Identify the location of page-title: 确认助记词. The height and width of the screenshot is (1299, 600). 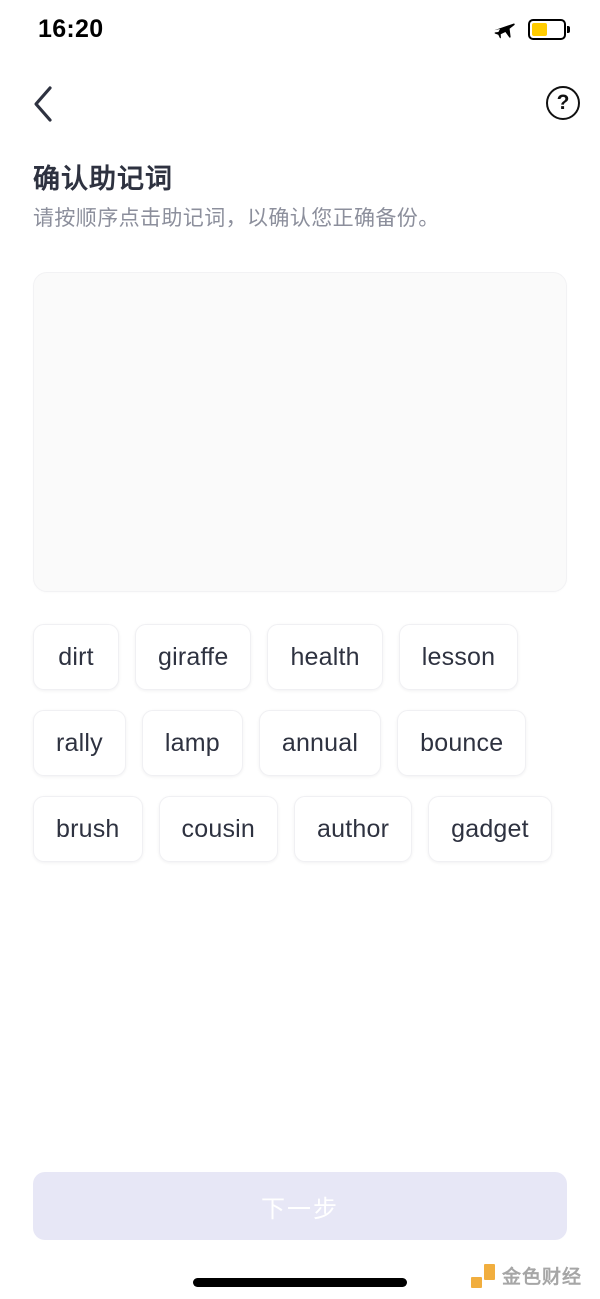
(103, 179).